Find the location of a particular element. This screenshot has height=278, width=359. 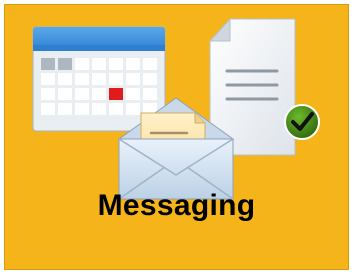

check-badge-icon is located at coordinates (302, 122).